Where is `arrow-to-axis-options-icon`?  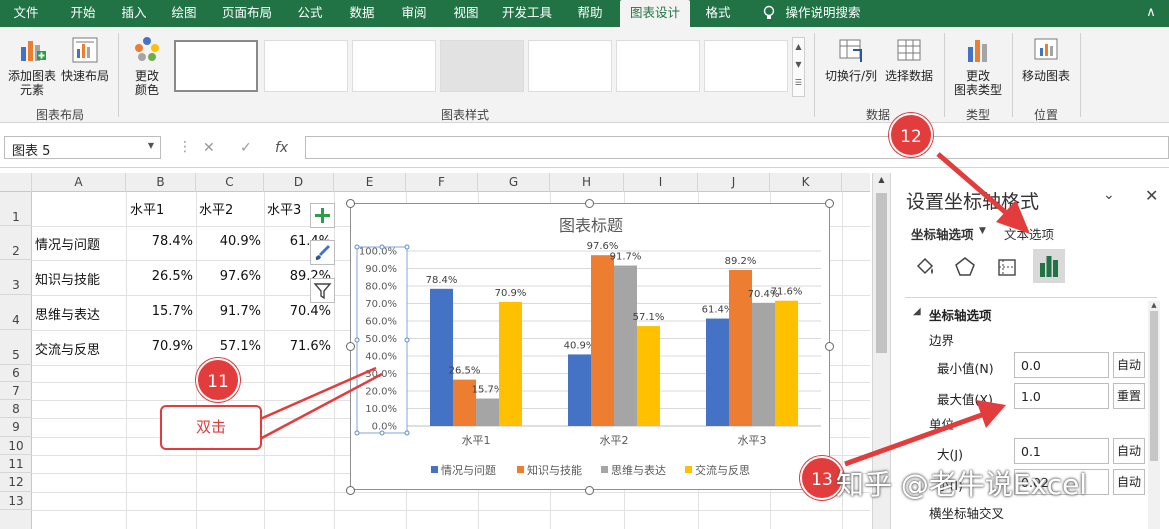
arrow-to-axis-options-icon is located at coordinates (975, 186).